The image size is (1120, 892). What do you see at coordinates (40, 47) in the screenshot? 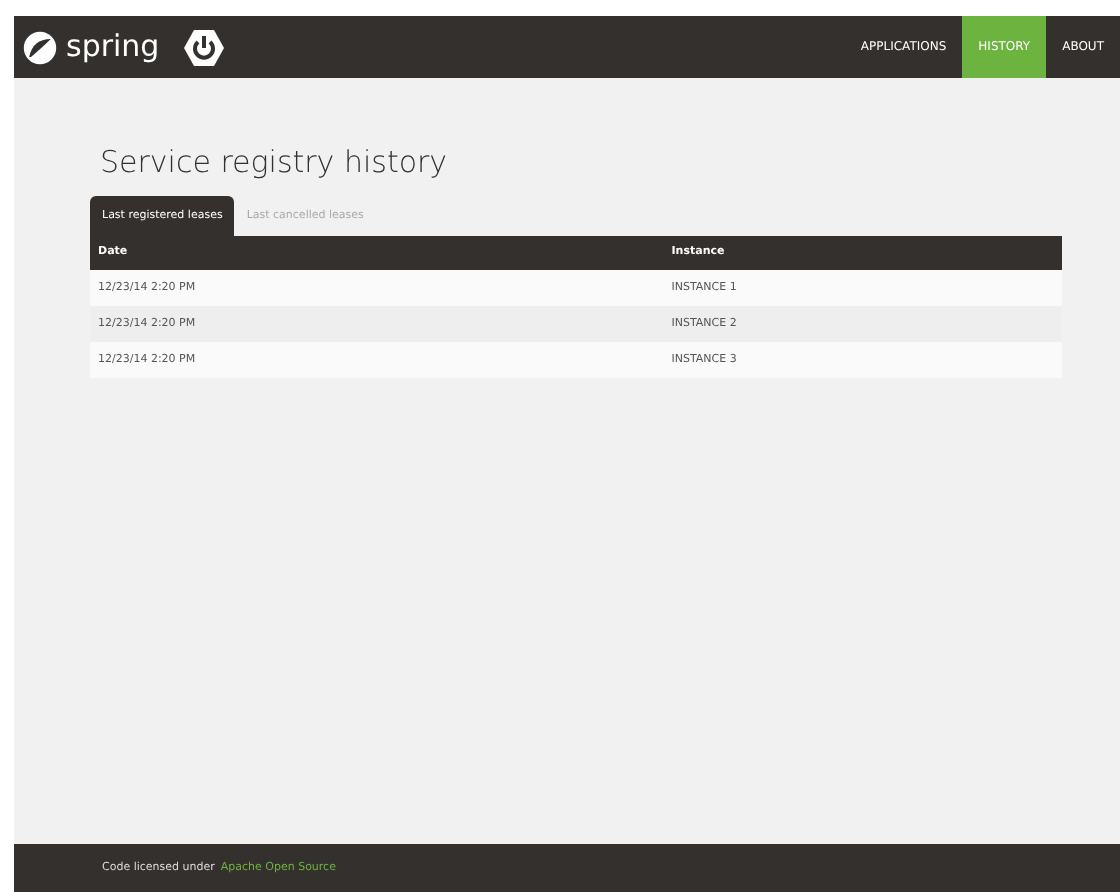
I see `leaf-logo-icon` at bounding box center [40, 47].